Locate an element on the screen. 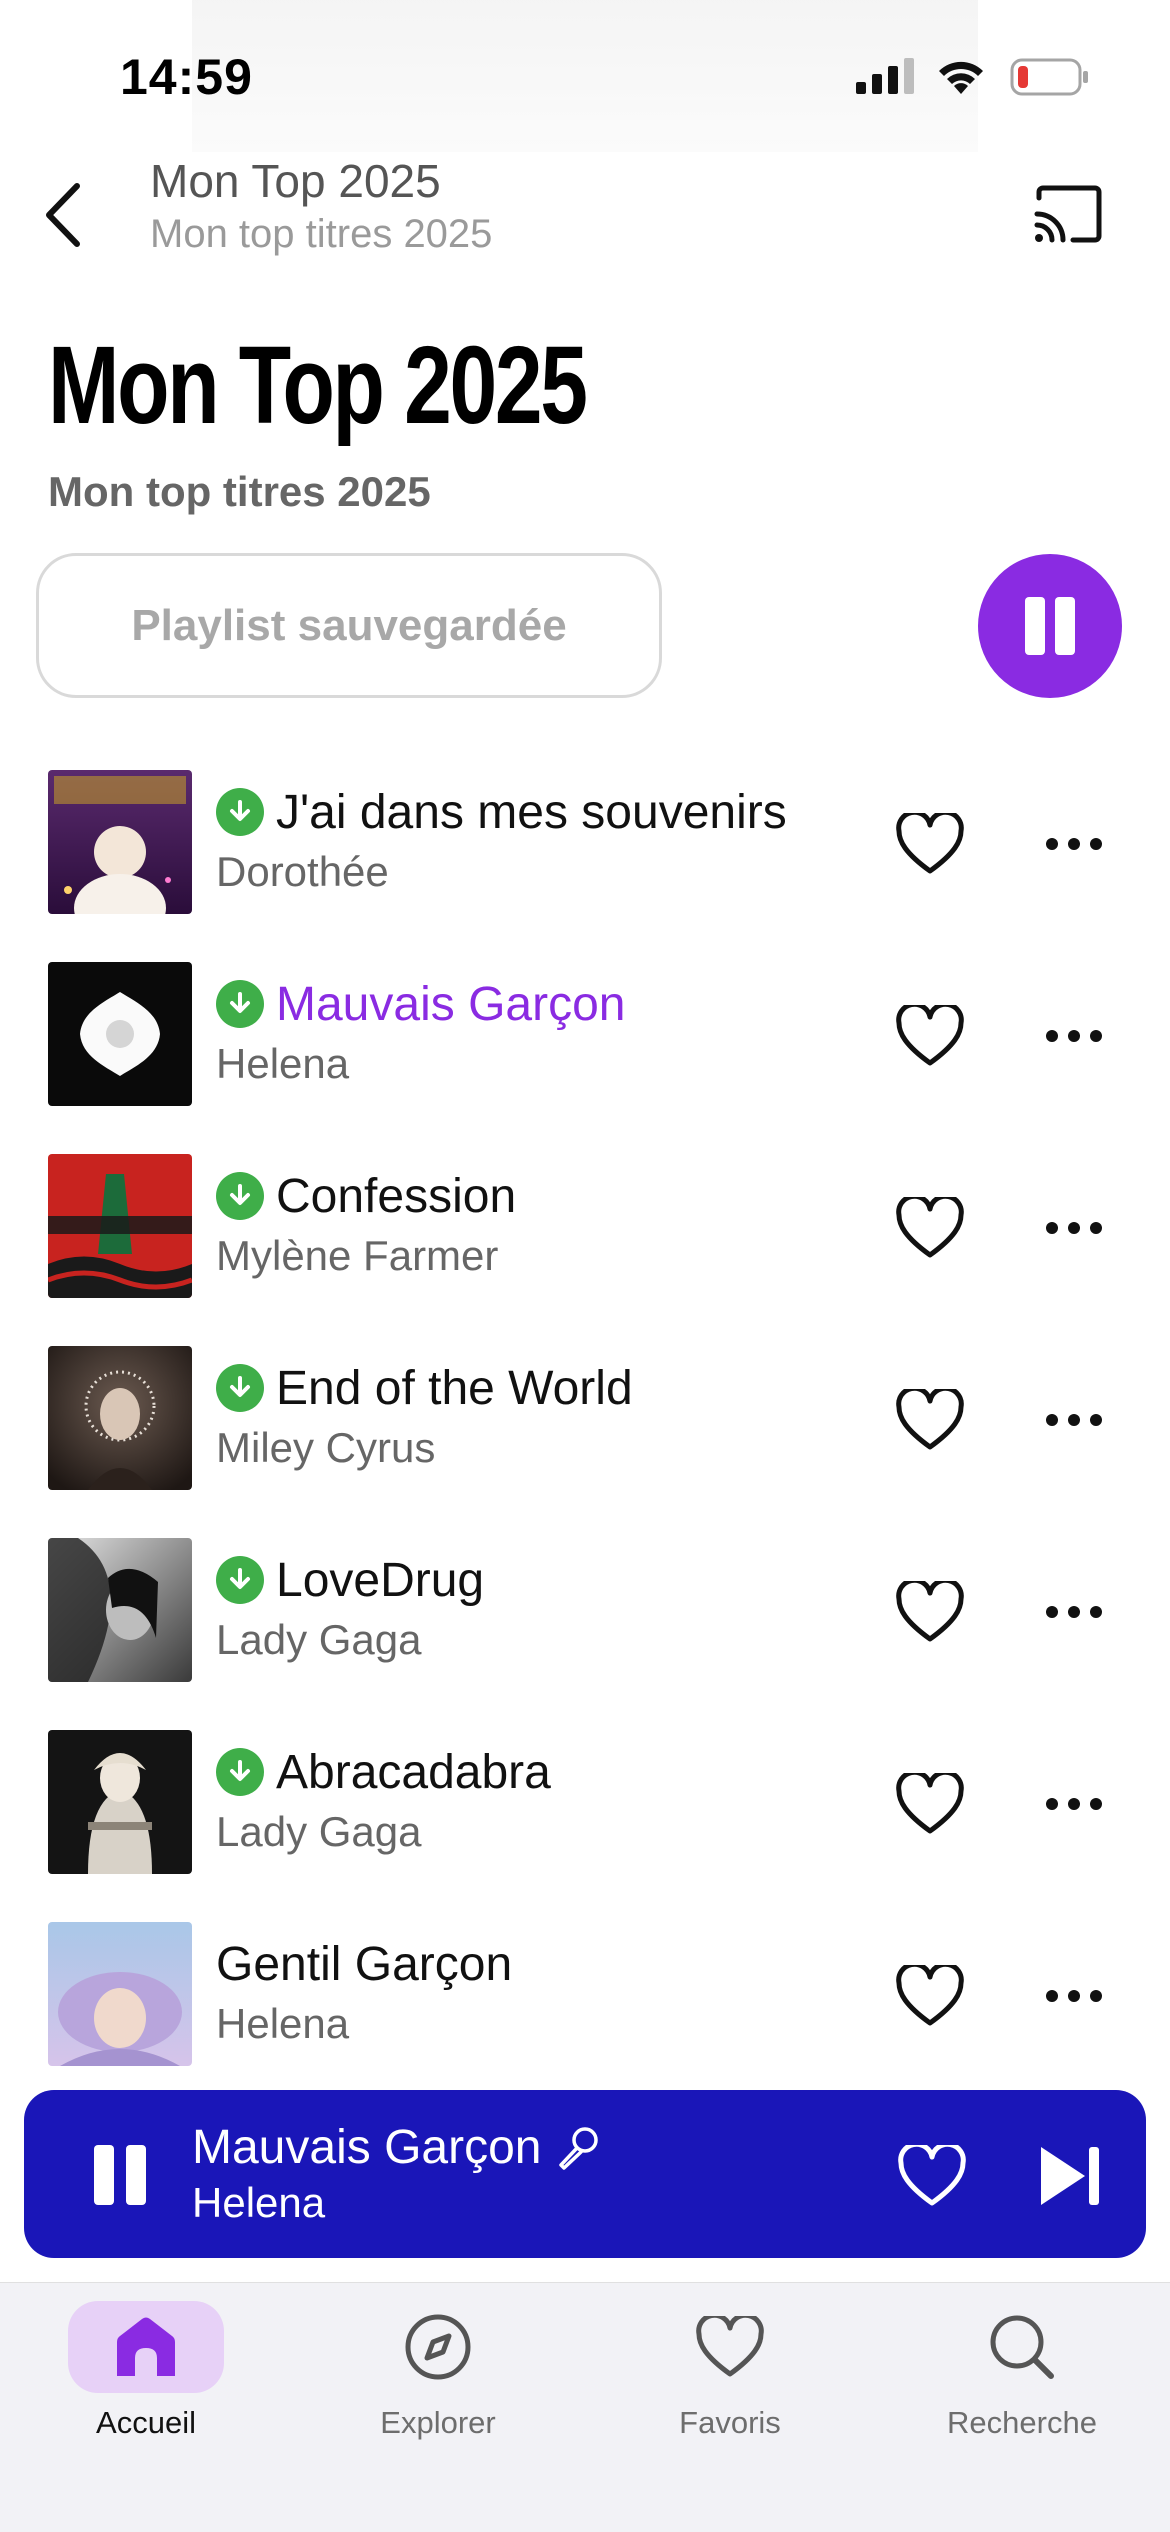  microphone-lyrics-icon is located at coordinates (578, 2148).